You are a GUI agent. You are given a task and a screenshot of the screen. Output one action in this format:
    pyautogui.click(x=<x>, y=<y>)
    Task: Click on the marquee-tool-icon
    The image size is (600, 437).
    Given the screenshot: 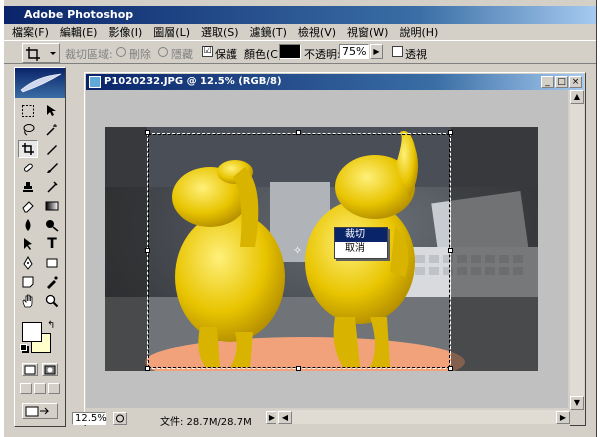 What is the action you would take?
    pyautogui.click(x=28, y=111)
    